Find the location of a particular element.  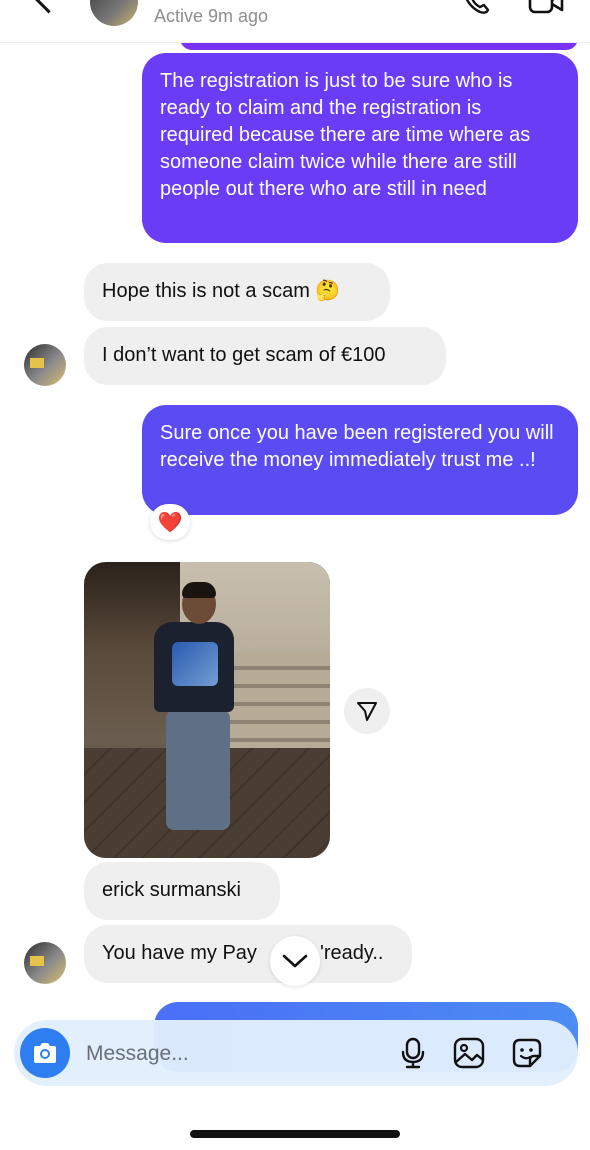

phone-icon is located at coordinates (477, 8).